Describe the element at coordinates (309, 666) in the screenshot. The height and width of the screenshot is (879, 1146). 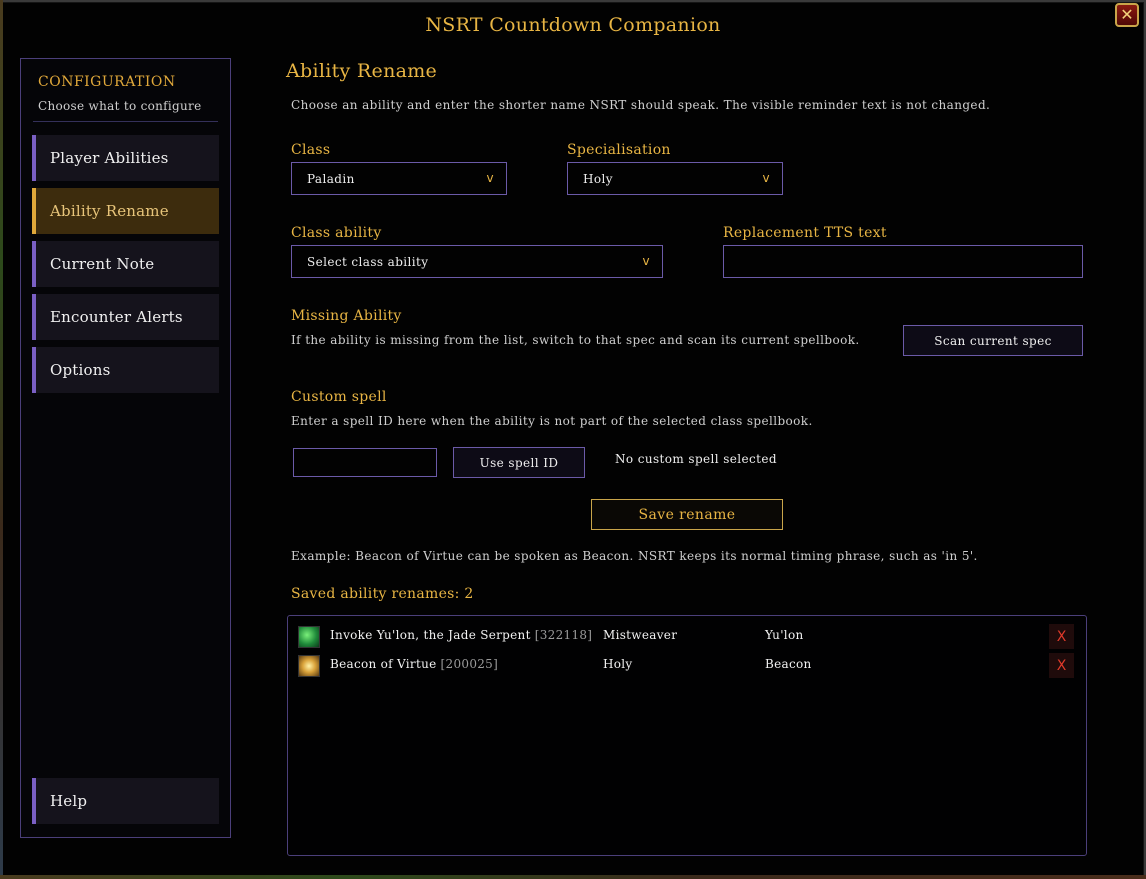
I see `beacon-of-virtue-icon` at that location.